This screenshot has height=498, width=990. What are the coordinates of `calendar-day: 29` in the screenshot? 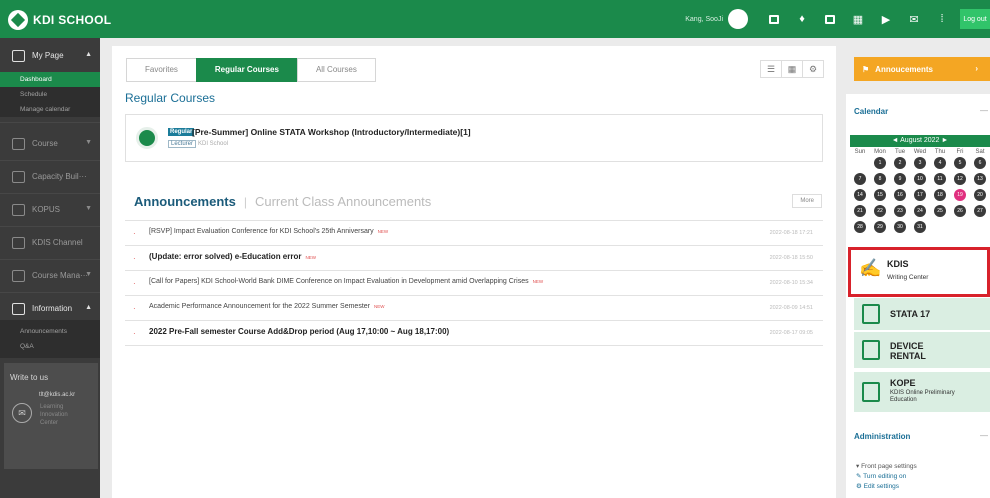 It's located at (880, 227).